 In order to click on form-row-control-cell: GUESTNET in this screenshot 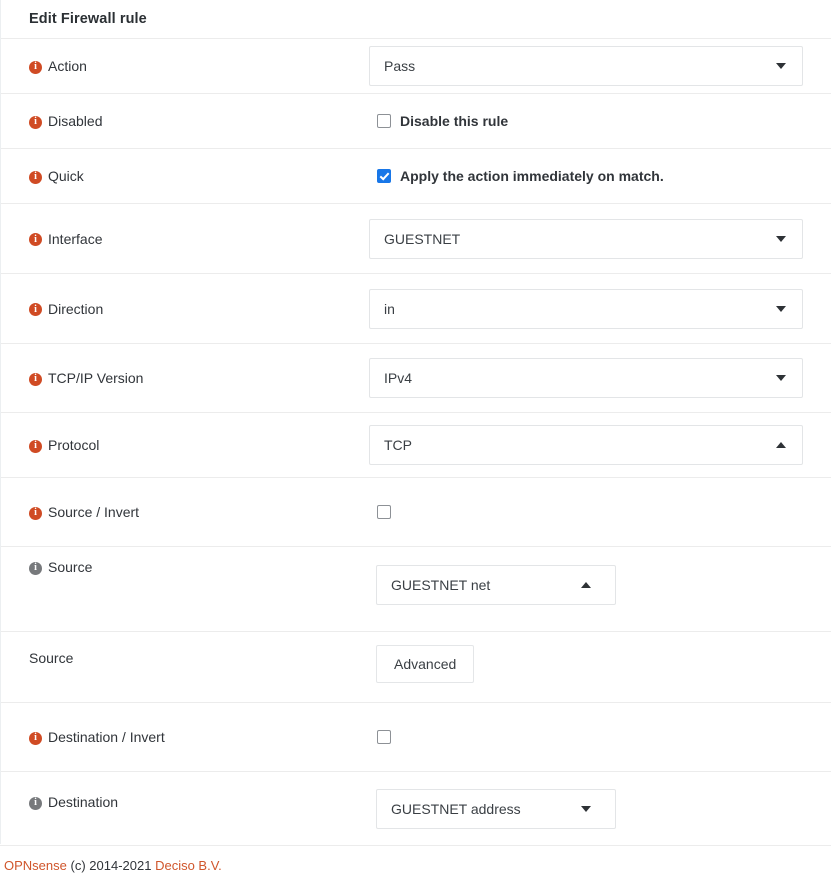, I will do `click(600, 238)`.